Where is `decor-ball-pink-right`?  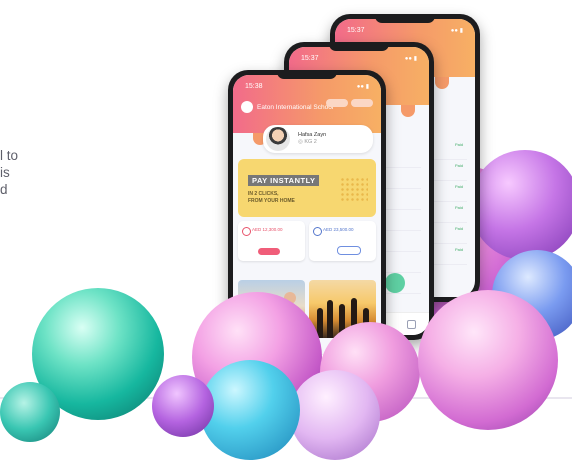 decor-ball-pink-right is located at coordinates (488, 360).